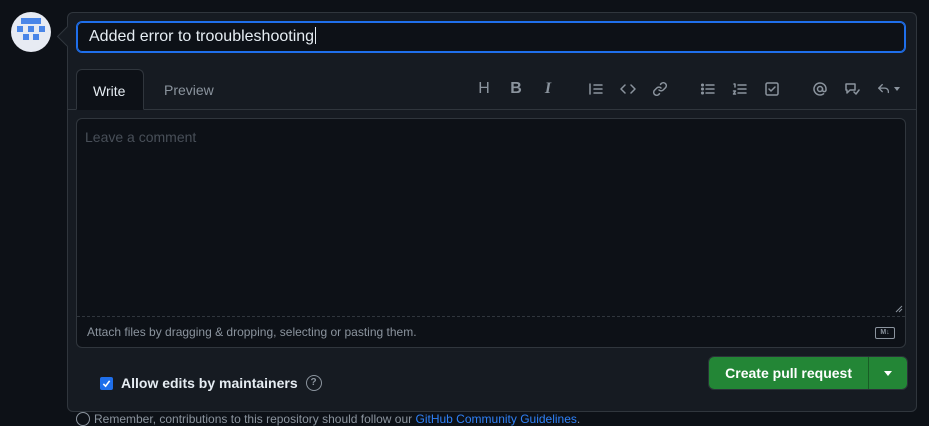  I want to click on unordered-list-button, so click(708, 89).